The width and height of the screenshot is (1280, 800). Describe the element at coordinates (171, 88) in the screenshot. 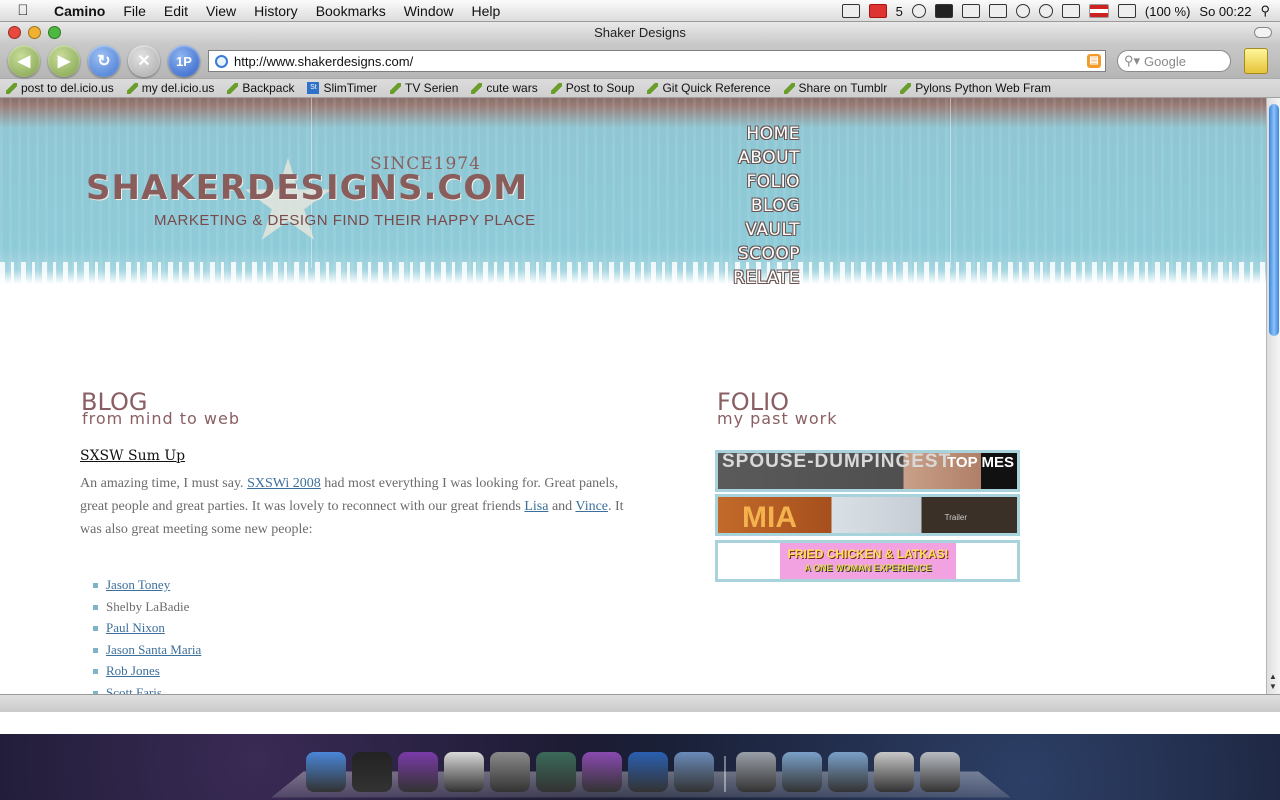

I see `bookmark-my-delicious: my del.icio.us` at that location.